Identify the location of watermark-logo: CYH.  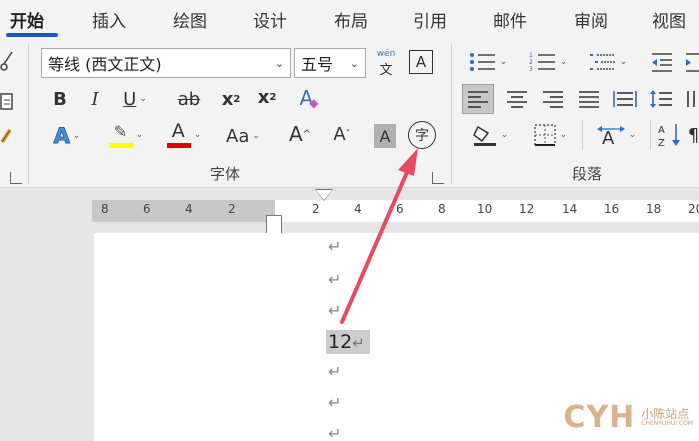
(599, 417).